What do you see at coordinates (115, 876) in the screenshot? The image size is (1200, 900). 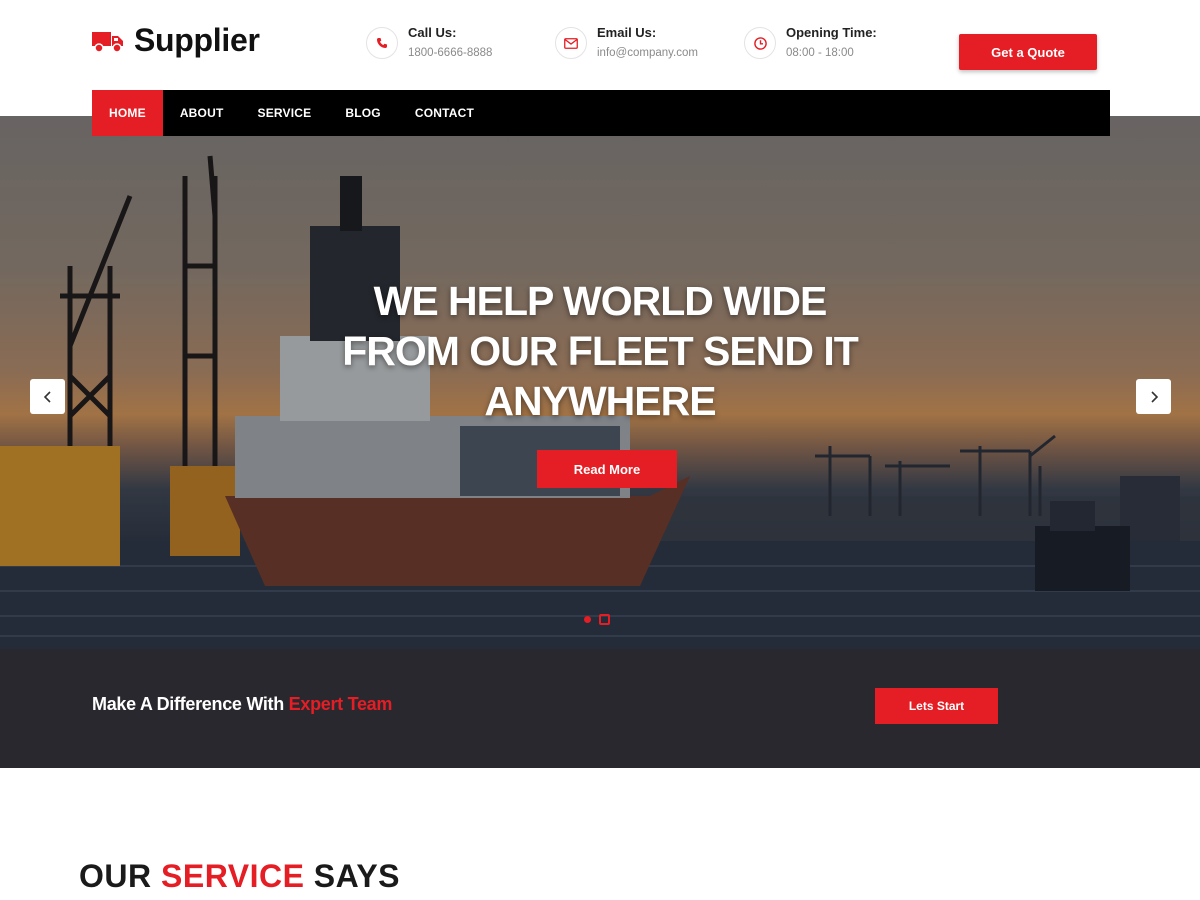 I see `section-title-part: OUR` at bounding box center [115, 876].